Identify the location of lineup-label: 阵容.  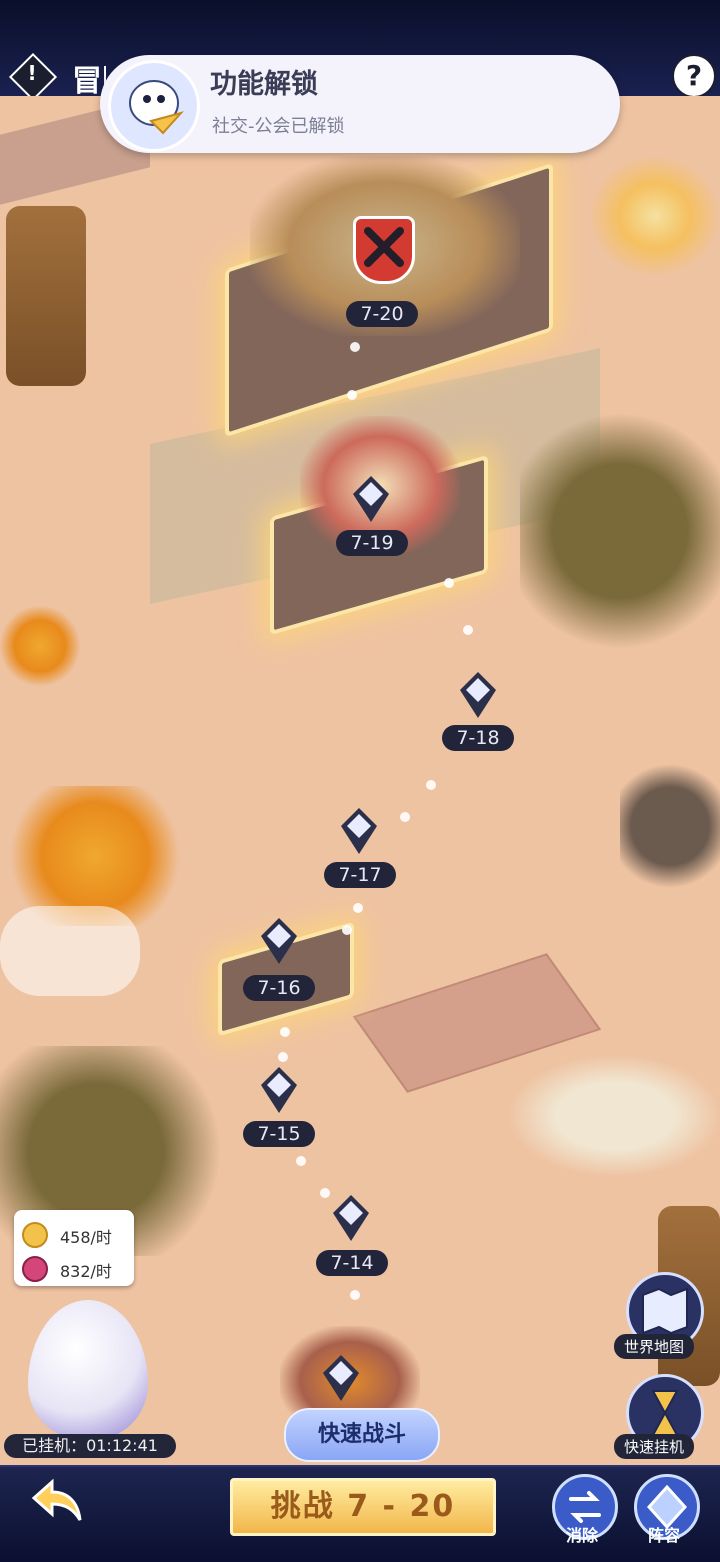
(663, 1535).